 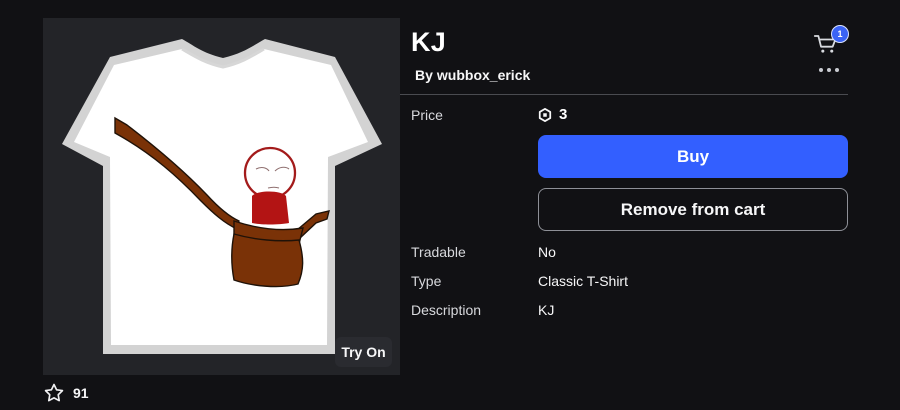 What do you see at coordinates (19, 205) in the screenshot?
I see `left-page-gutter` at bounding box center [19, 205].